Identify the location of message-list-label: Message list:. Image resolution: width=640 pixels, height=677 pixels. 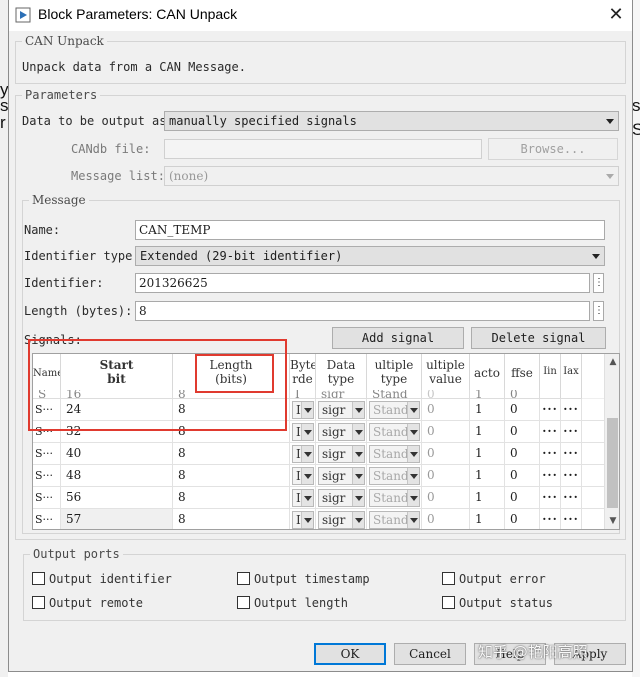
(118, 176).